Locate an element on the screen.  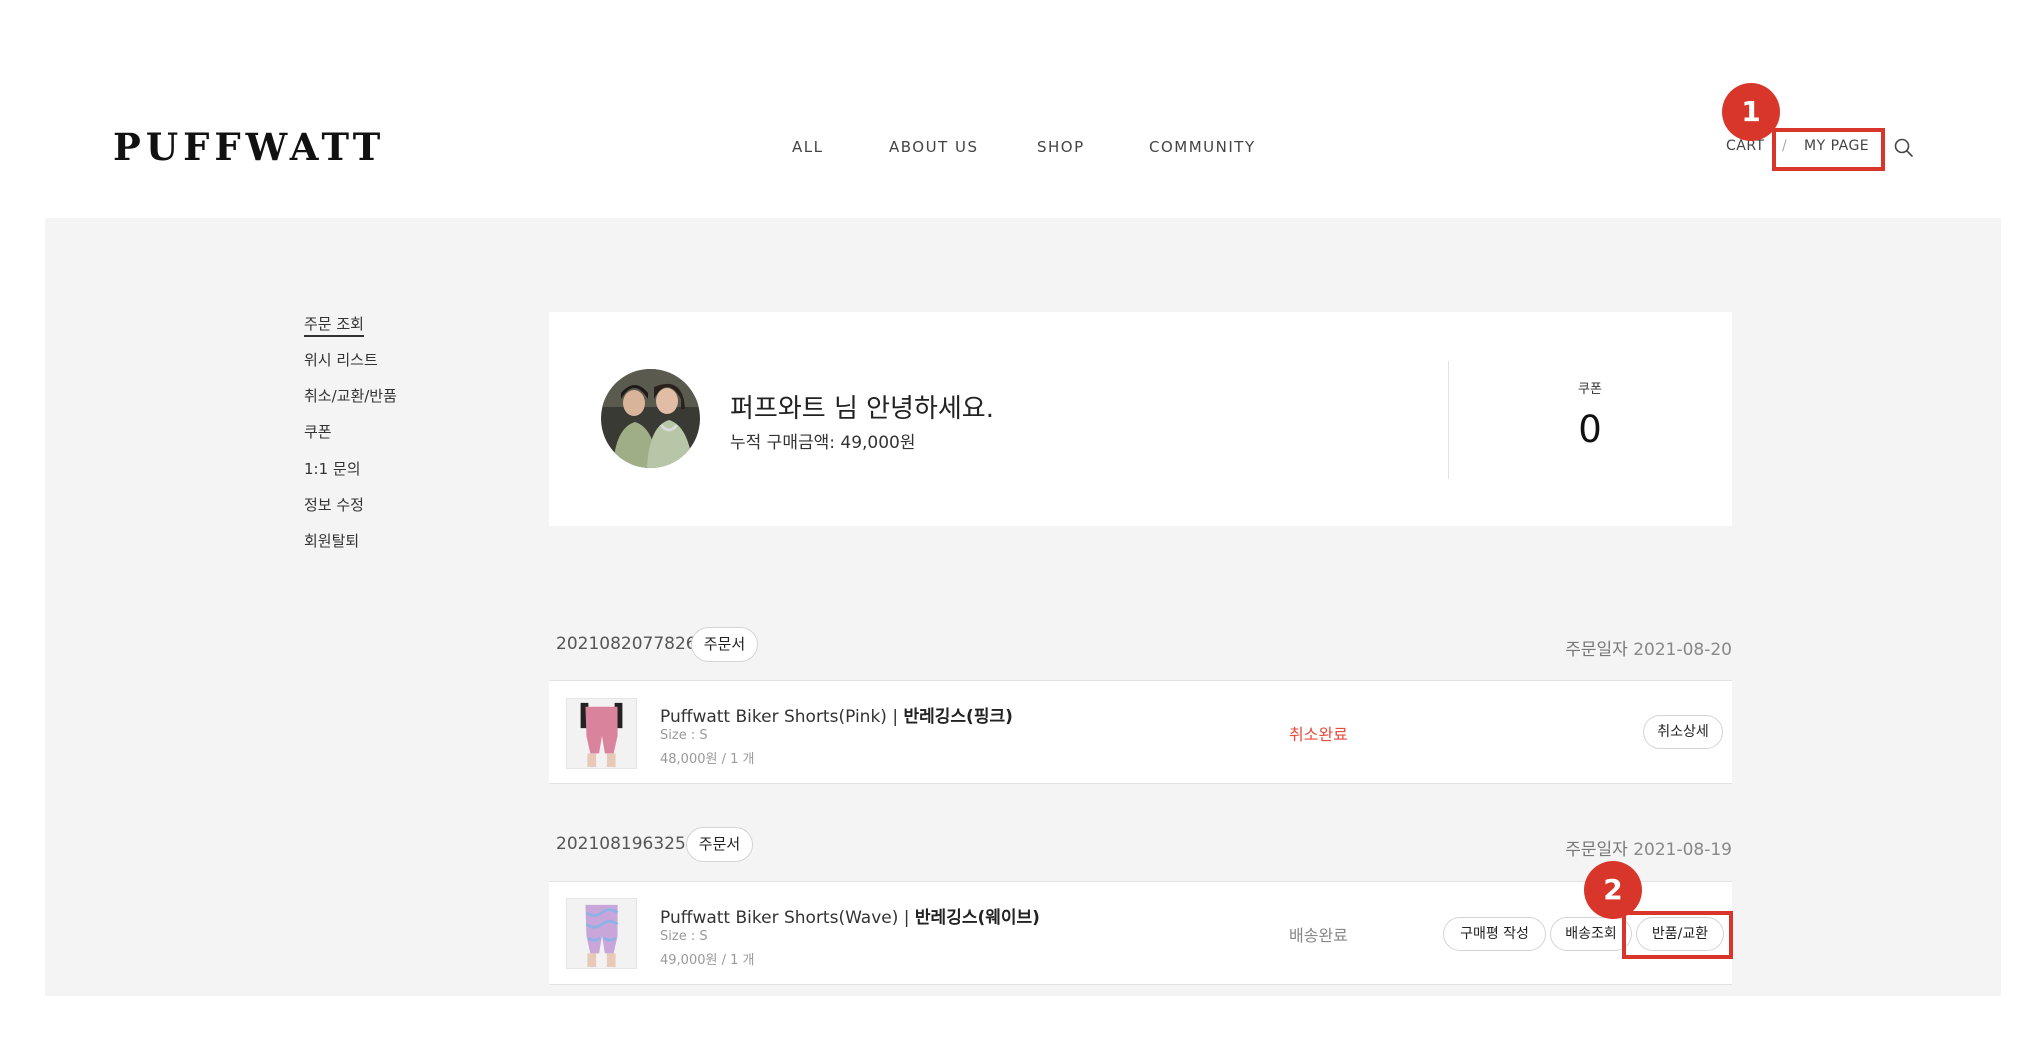
product-price-qty: 48,000원 / 1 개 is located at coordinates (707, 759).